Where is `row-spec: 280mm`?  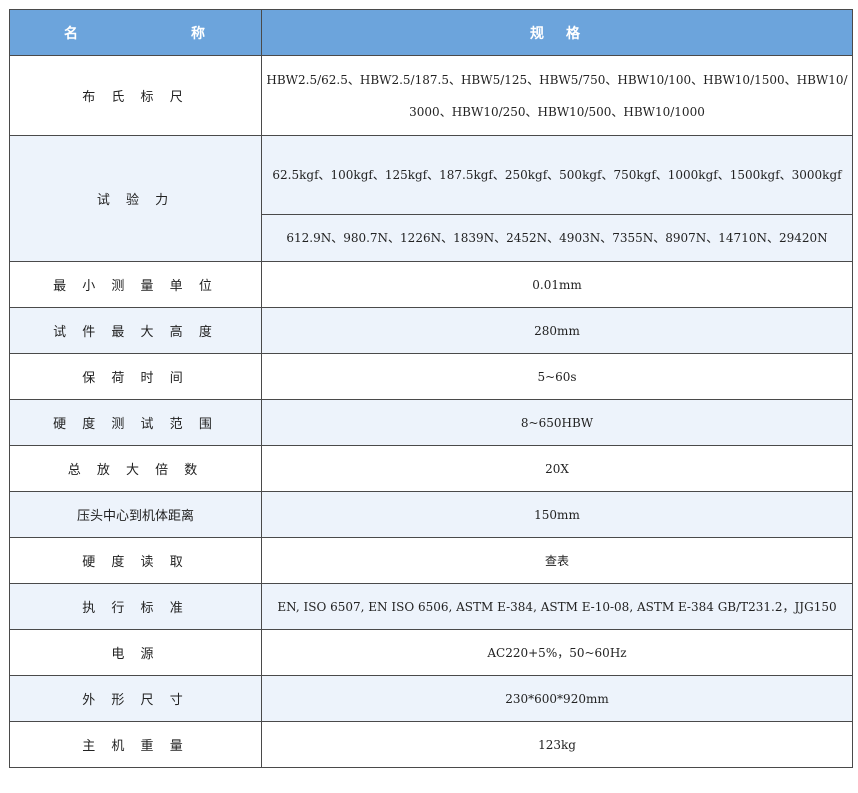
row-spec: 280mm is located at coordinates (557, 330).